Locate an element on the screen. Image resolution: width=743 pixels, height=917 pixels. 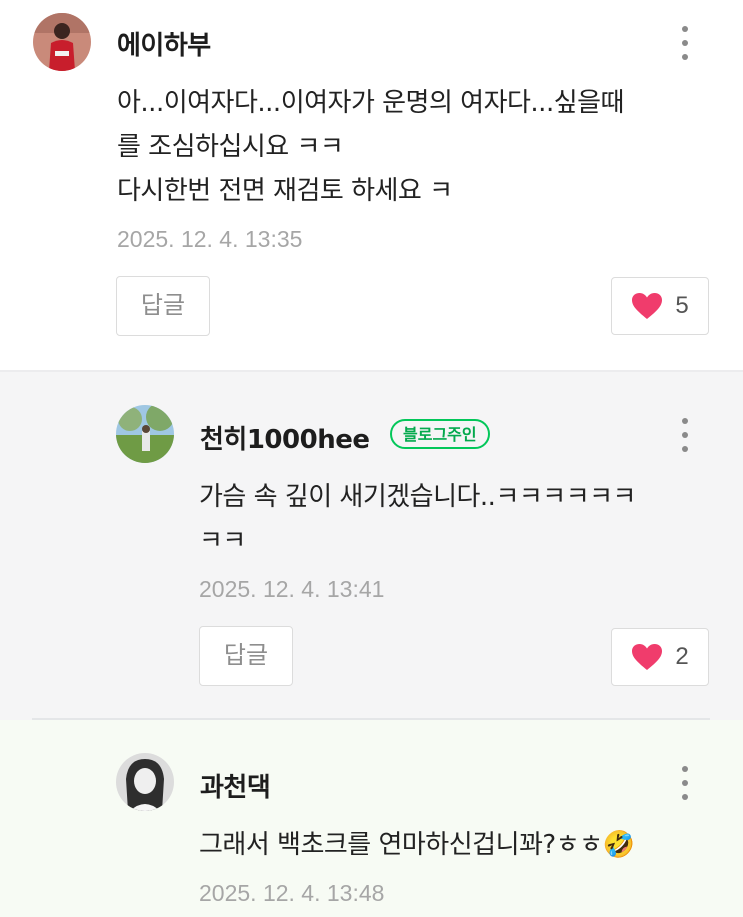
comment-author: 과천댁 is located at coordinates (235, 785).